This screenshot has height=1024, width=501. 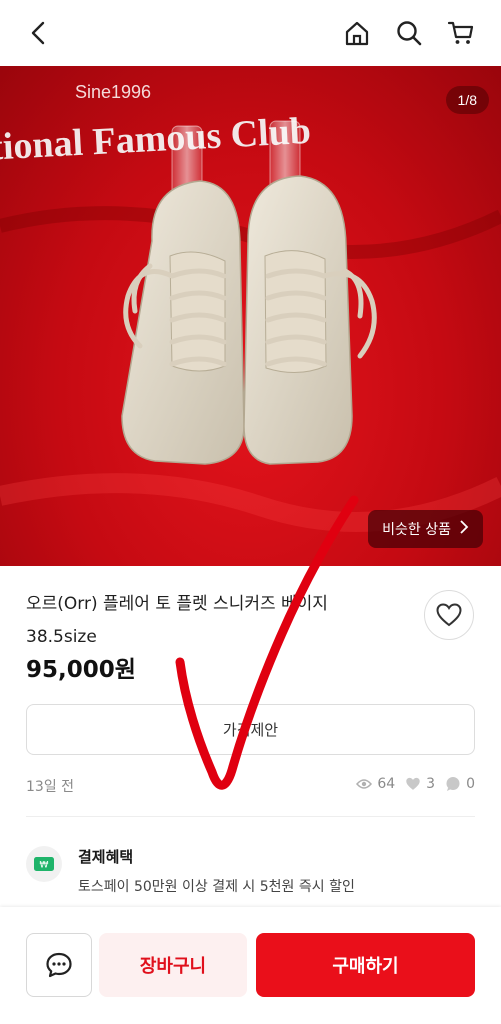 I want to click on benefit-description: 토스페이 50만원 이상 결제 시 5천원 즉시 할인, so click(x=216, y=887).